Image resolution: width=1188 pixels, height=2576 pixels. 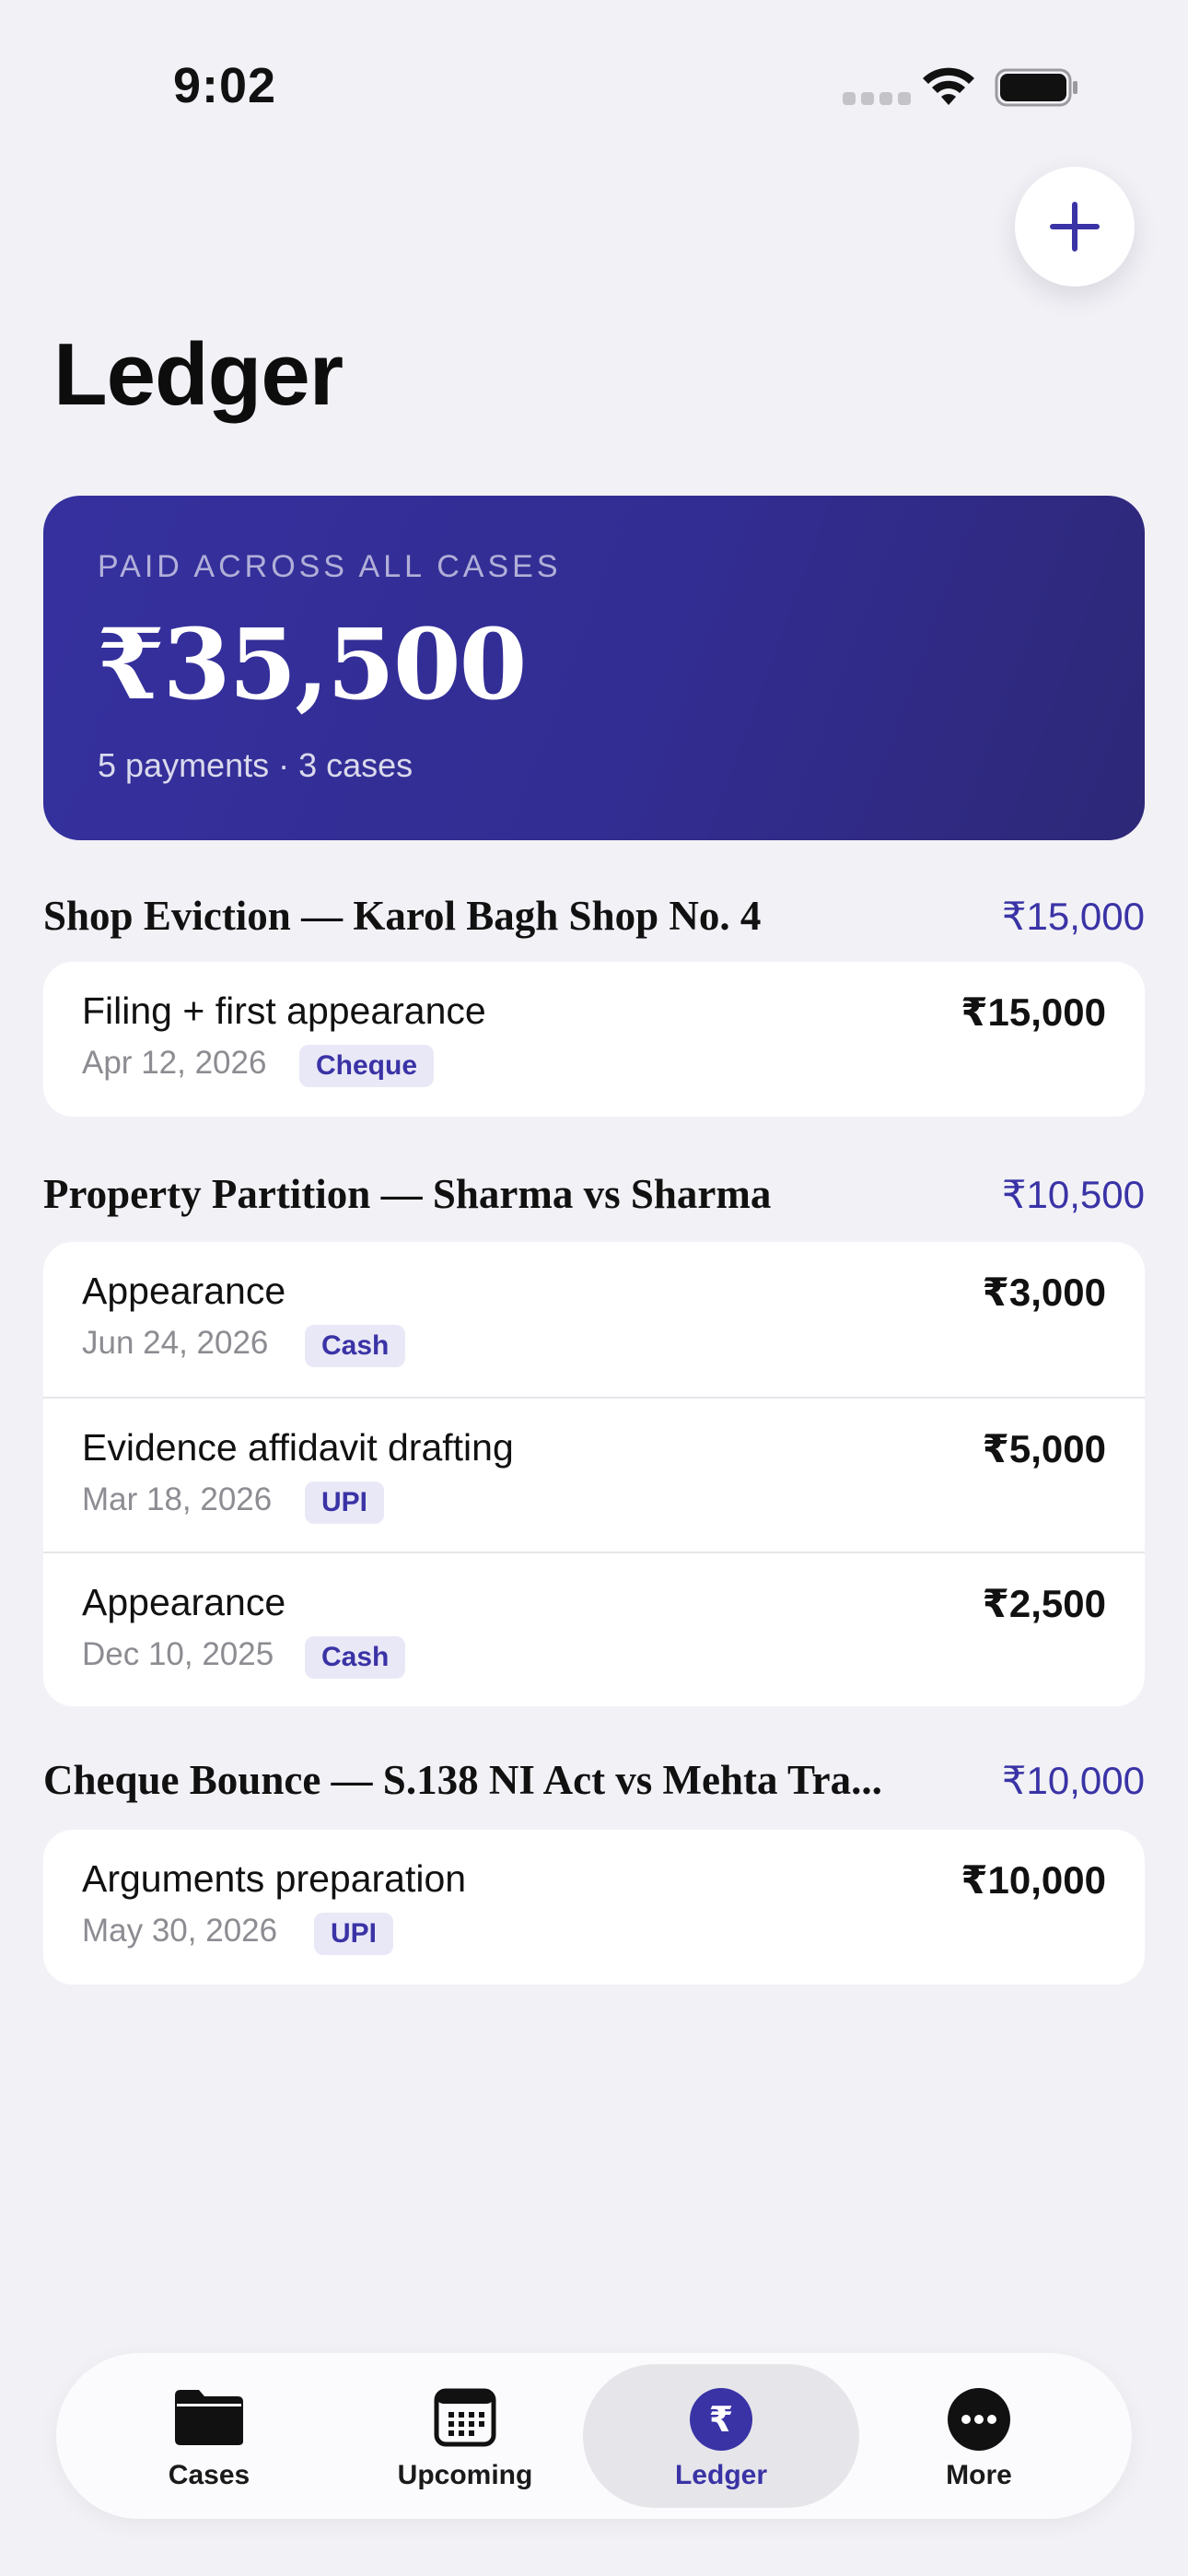 I want to click on tab-ledger: ₹ Ledger, so click(x=721, y=2436).